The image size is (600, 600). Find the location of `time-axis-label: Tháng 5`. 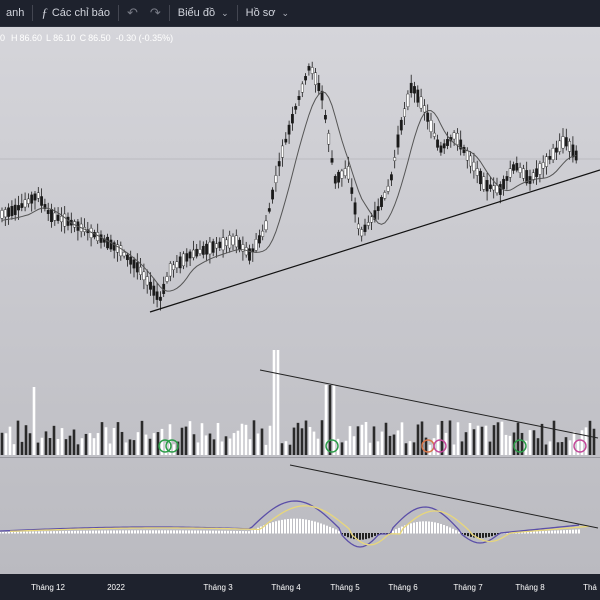

time-axis-label: Tháng 5 is located at coordinates (345, 587).